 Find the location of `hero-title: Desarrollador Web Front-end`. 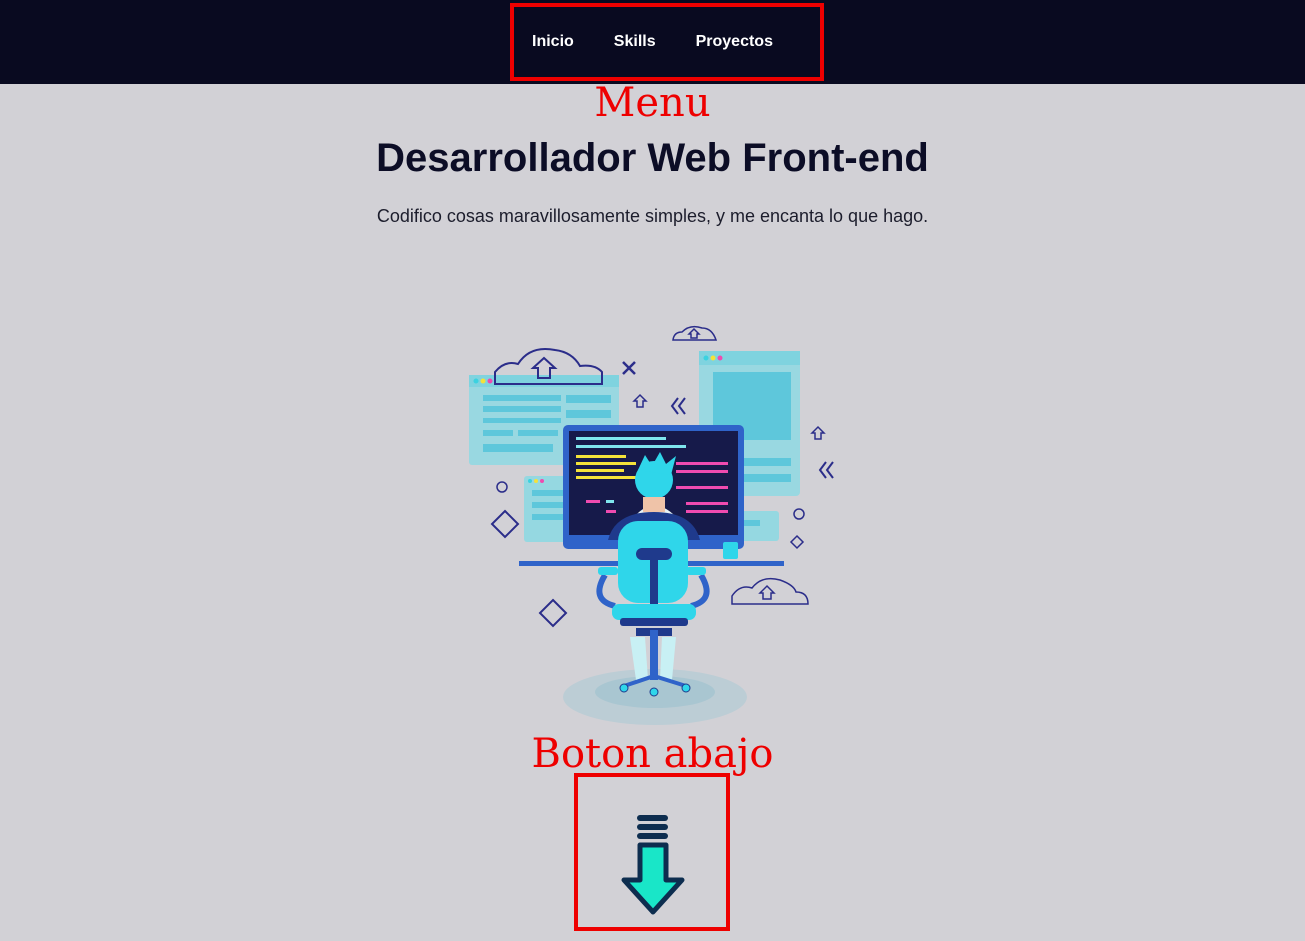

hero-title: Desarrollador Web Front-end is located at coordinates (652, 158).